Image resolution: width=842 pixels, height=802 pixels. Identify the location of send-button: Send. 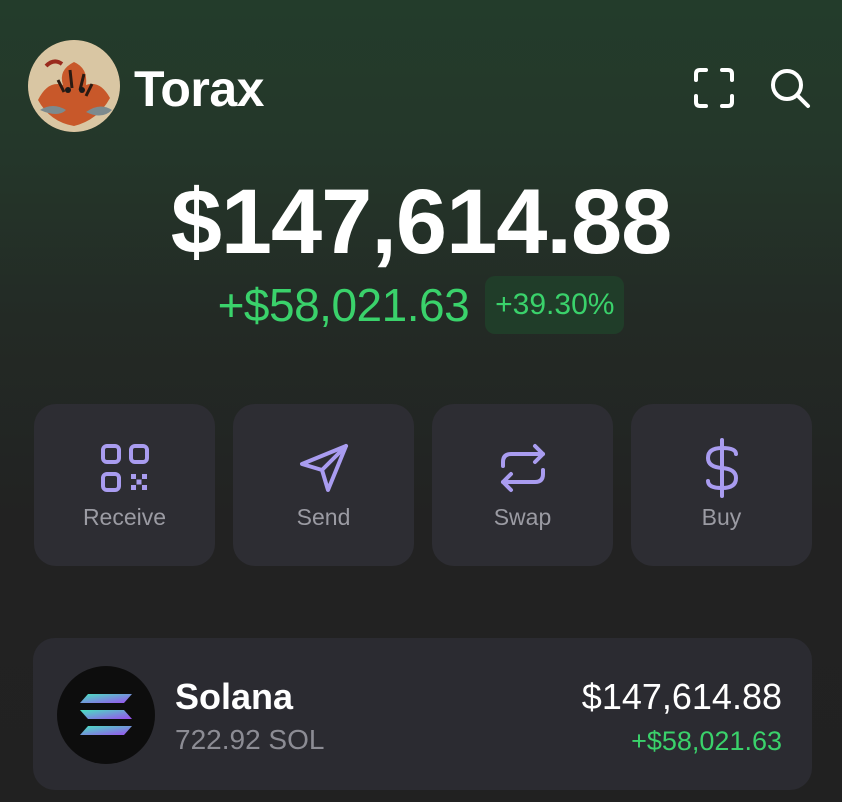
(323, 485).